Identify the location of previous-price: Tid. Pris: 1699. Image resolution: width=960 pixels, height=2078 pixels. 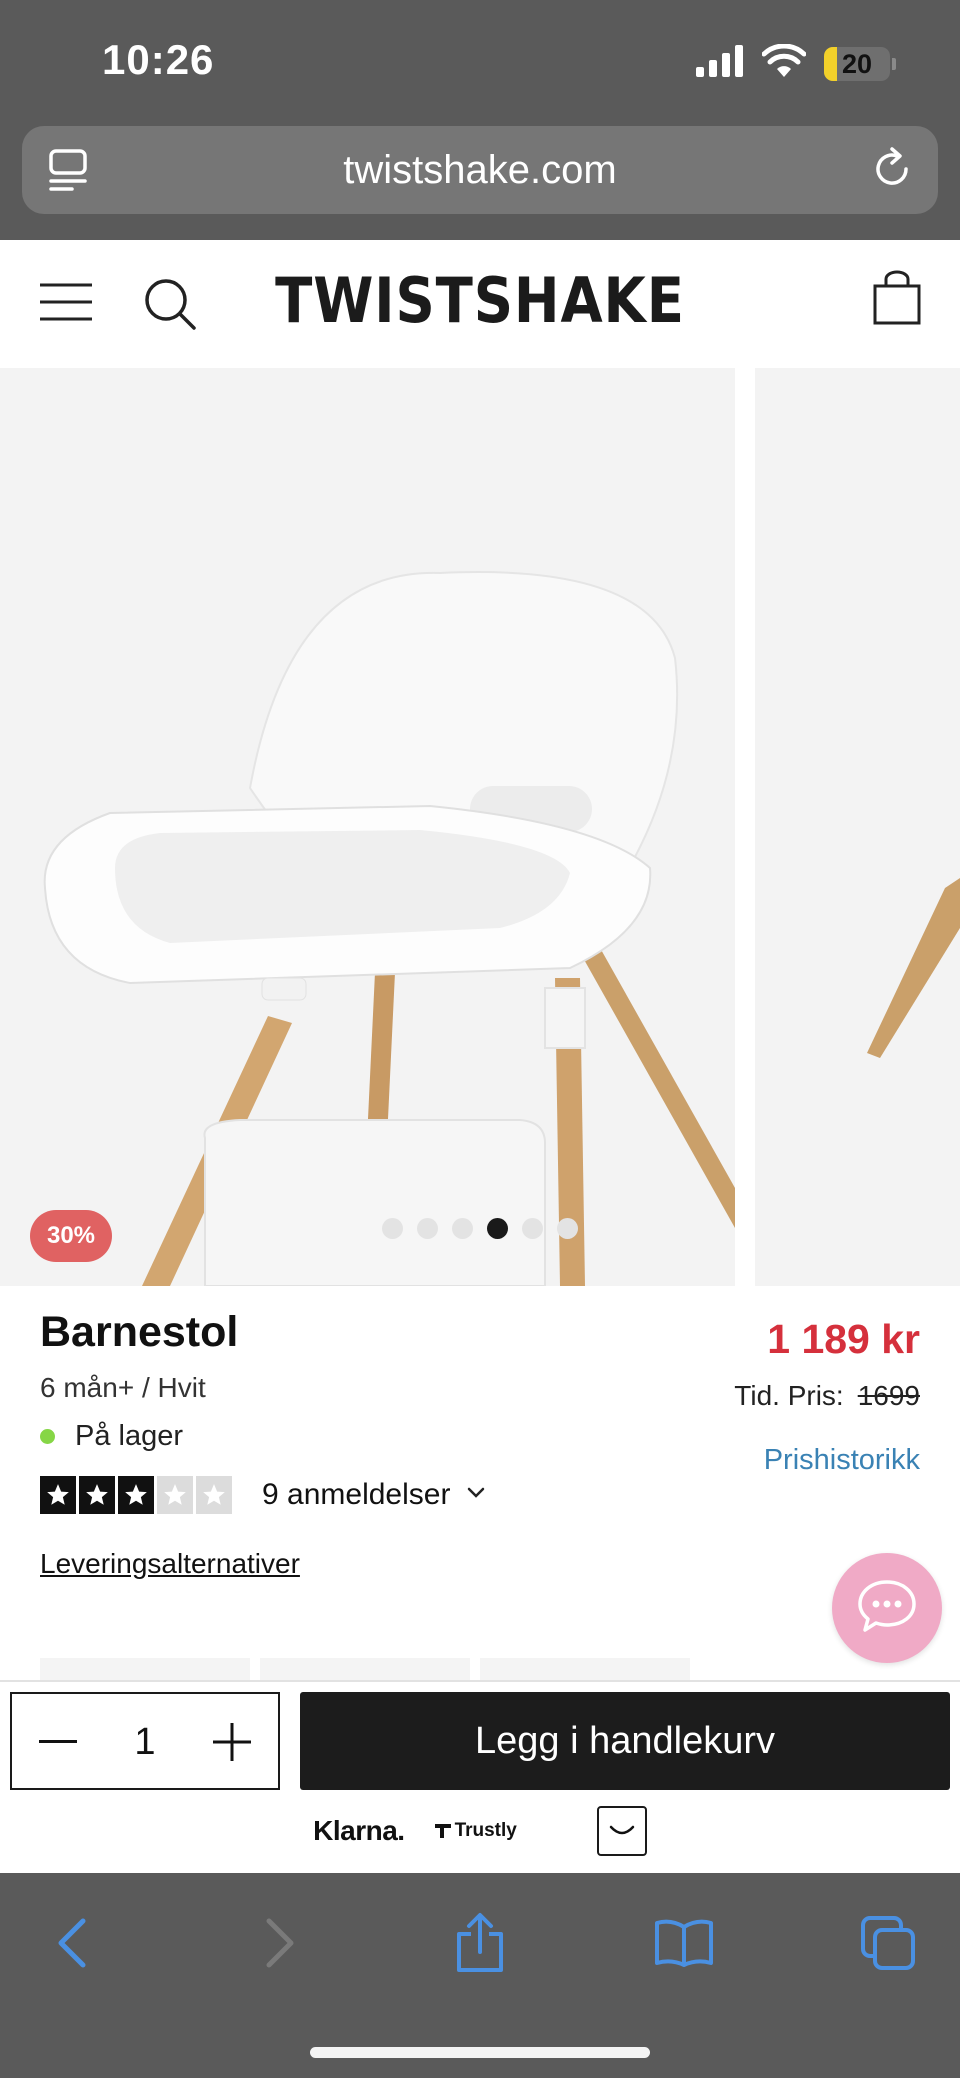
(827, 1396).